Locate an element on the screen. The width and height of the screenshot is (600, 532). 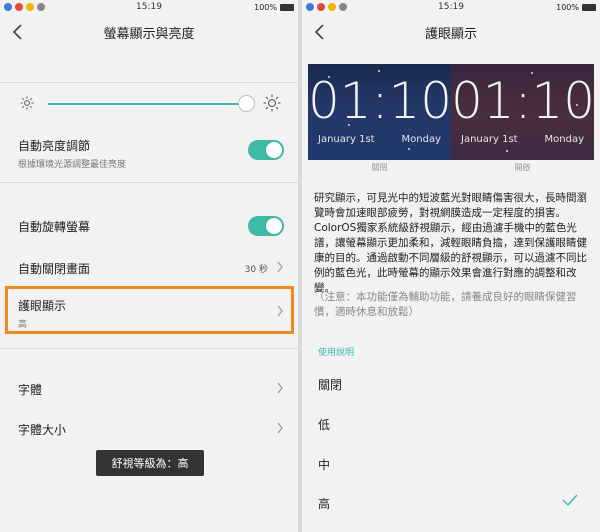
auto-rotate-toggle is located at coordinates (266, 226).